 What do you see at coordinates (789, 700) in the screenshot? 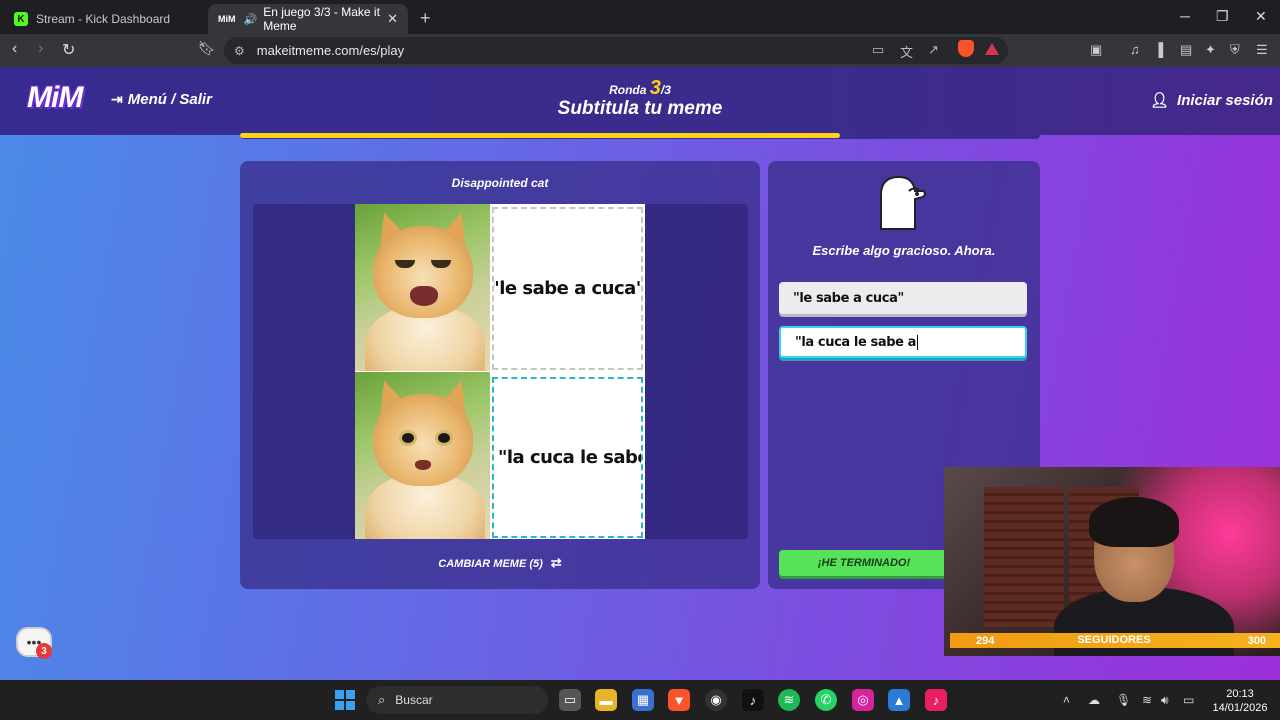
I see `spotify-icon: ≋` at bounding box center [789, 700].